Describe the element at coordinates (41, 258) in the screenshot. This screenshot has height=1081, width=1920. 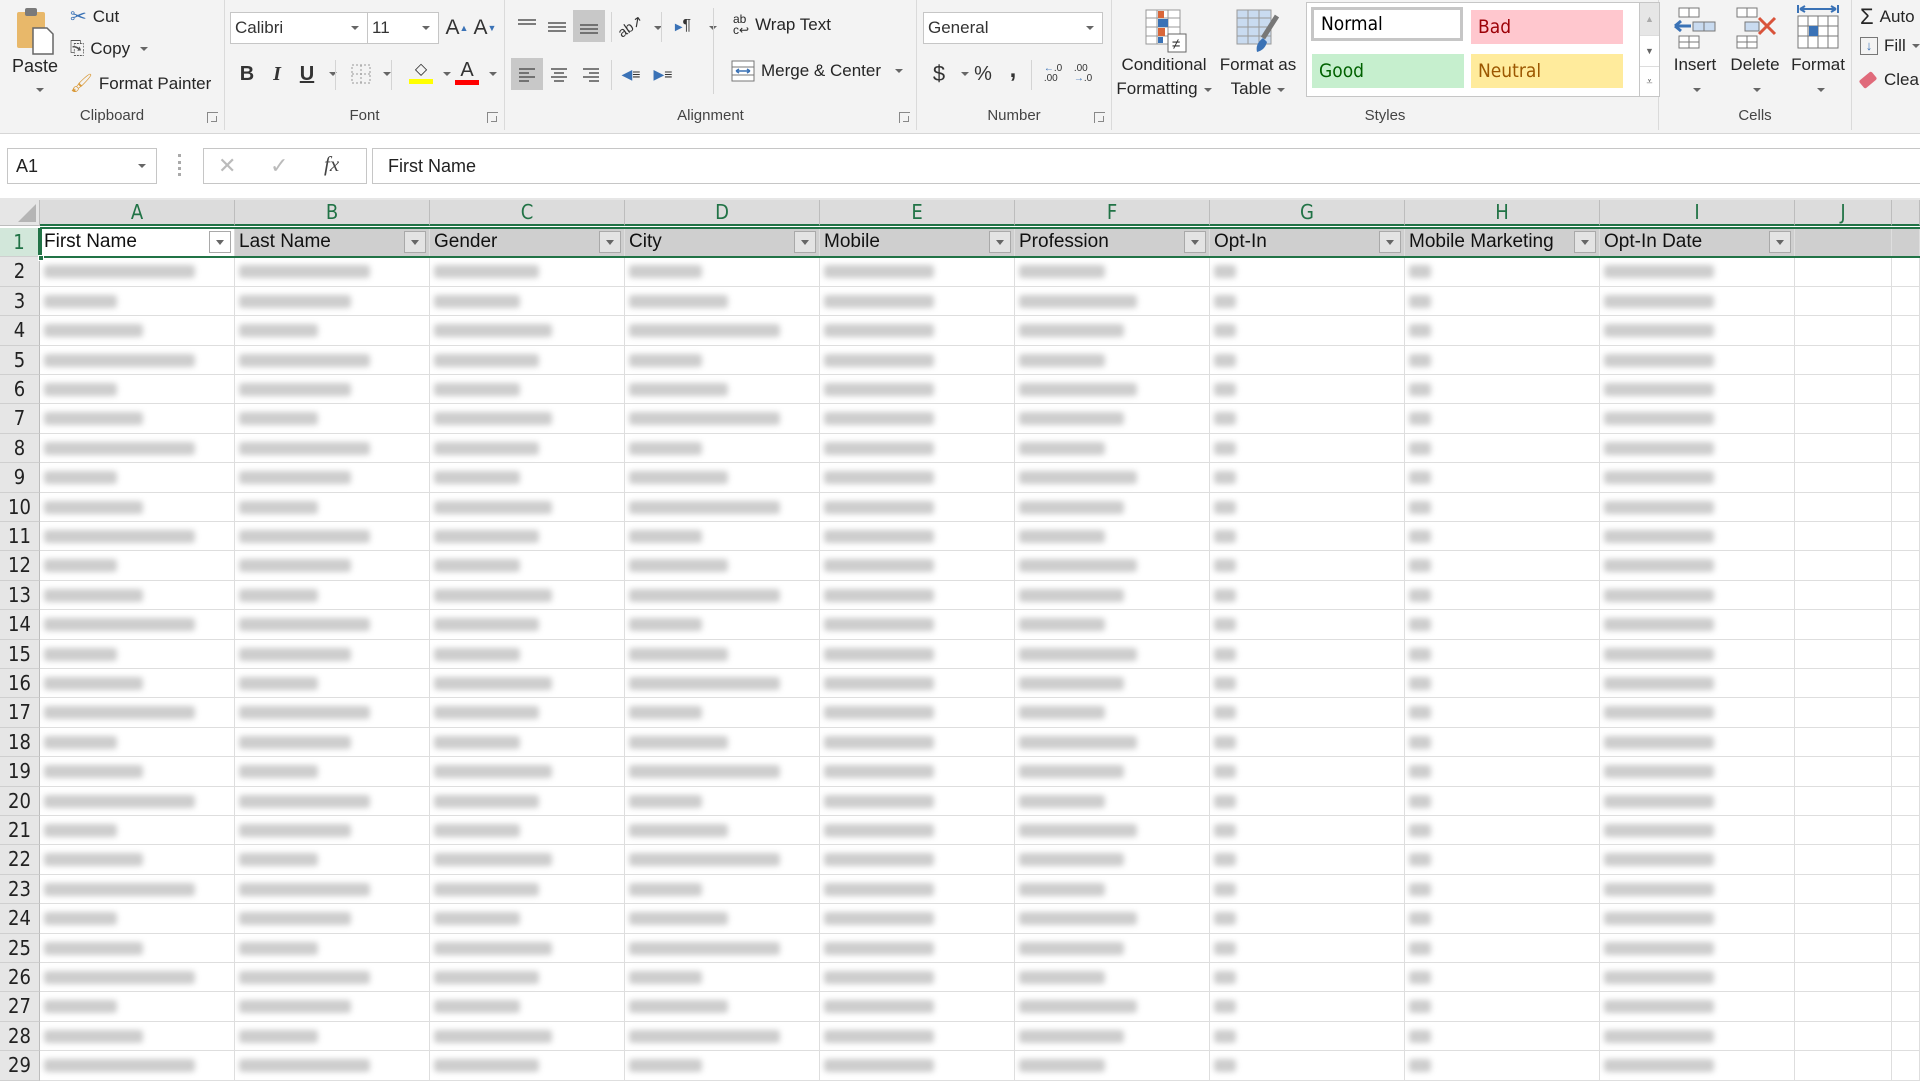
I see `fill-handle` at that location.